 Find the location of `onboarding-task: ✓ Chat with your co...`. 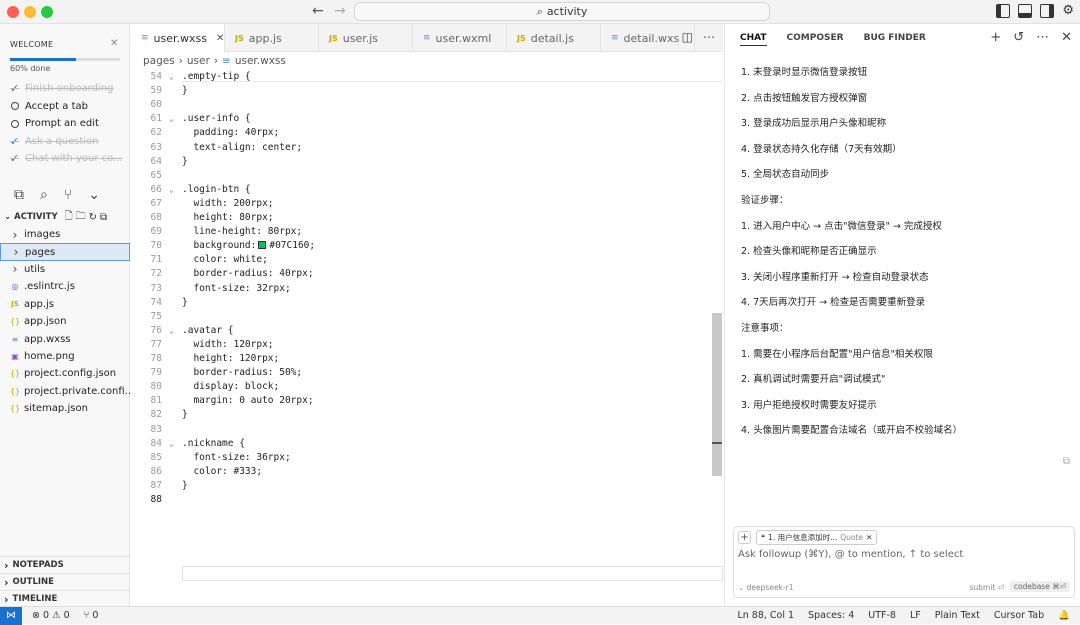

onboarding-task: ✓ Chat with your co... is located at coordinates (69, 159).